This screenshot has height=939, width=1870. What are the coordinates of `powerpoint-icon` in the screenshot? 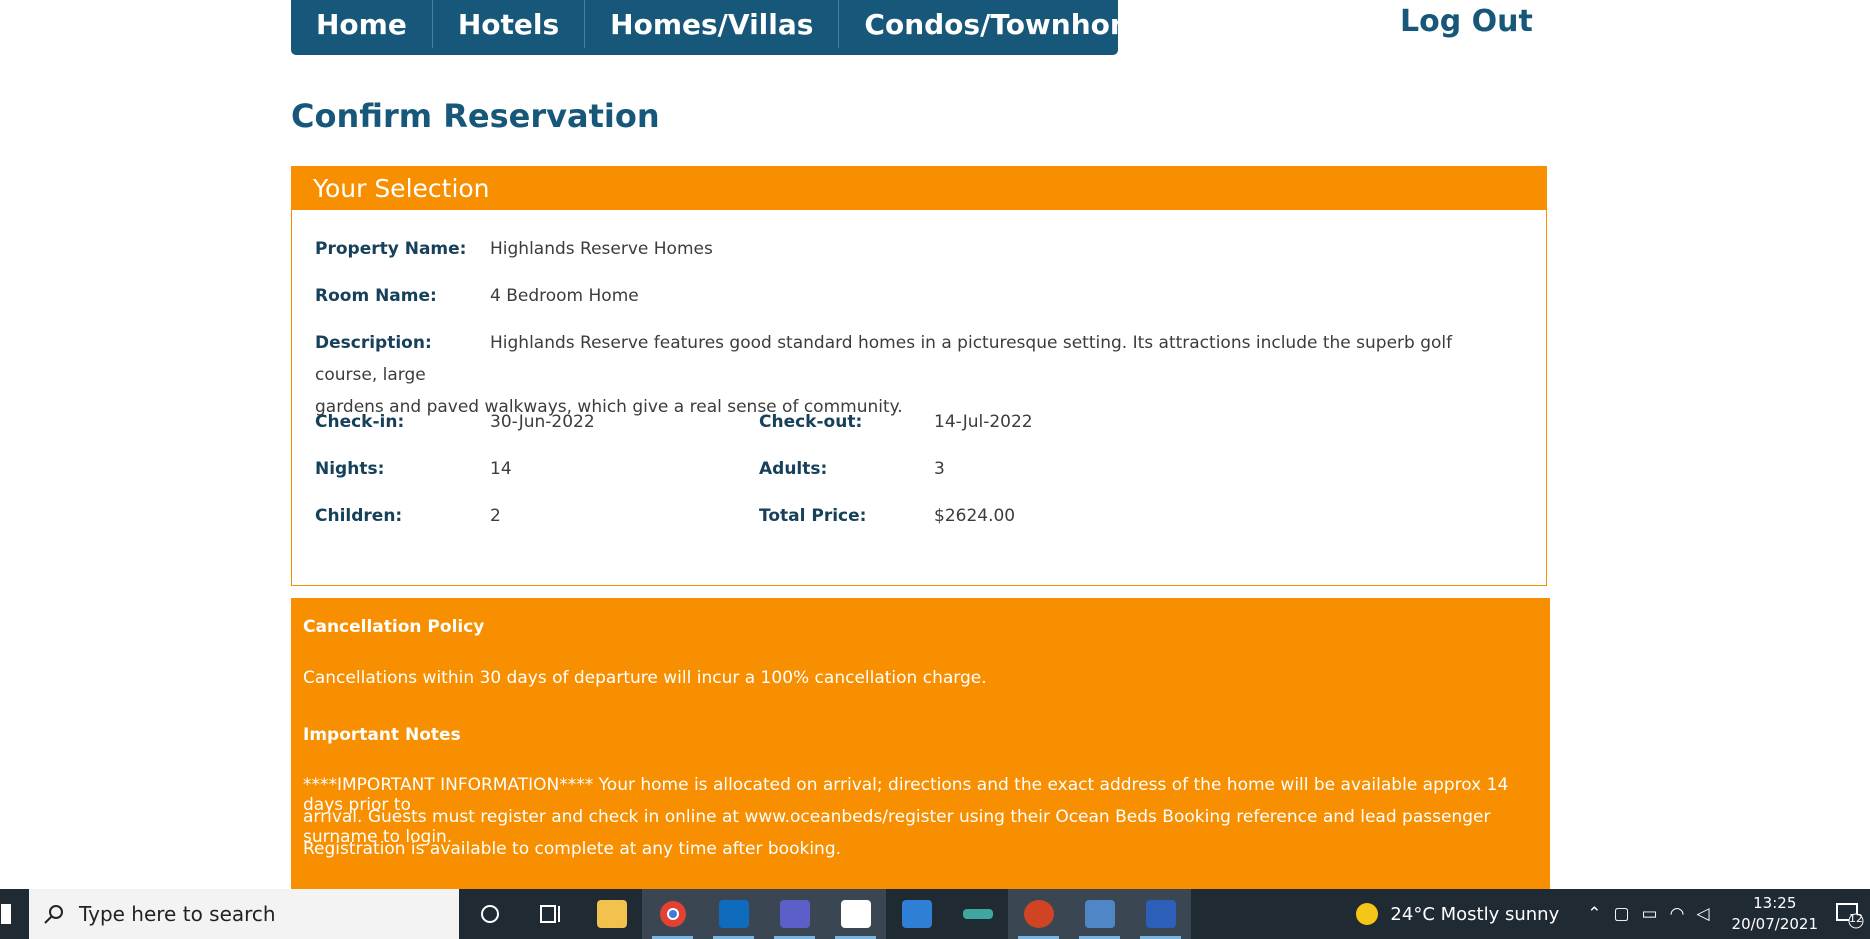 It's located at (1038, 914).